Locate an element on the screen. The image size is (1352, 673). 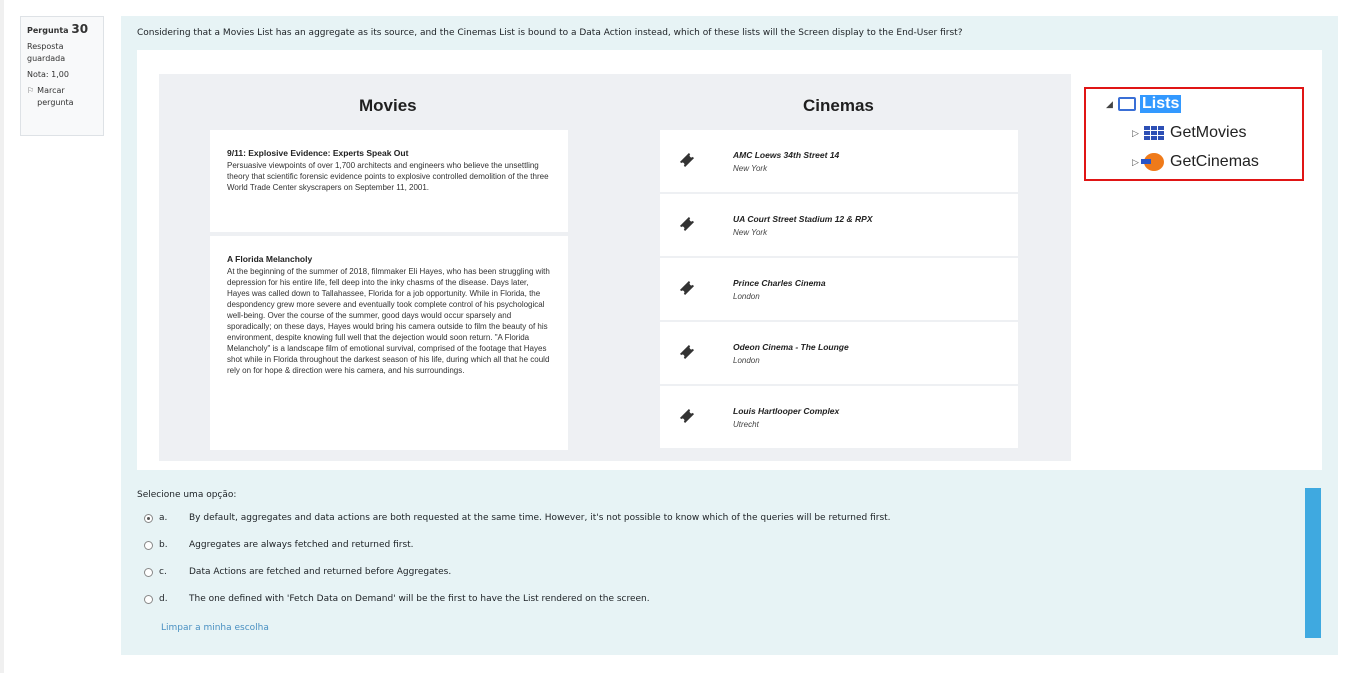
tree-lists-label: Lists is located at coordinates (1161, 104).